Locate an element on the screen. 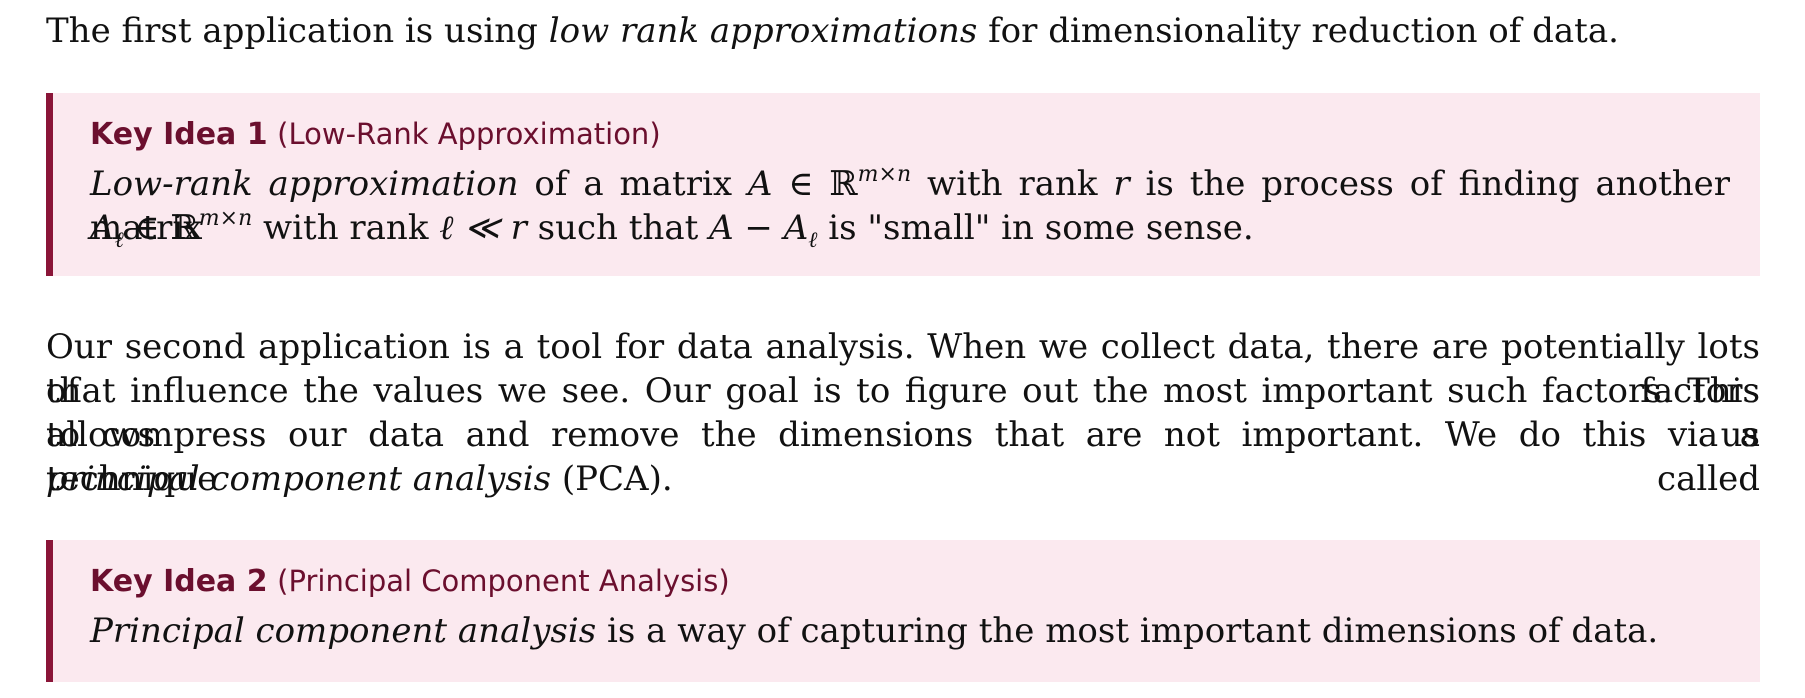 Image resolution: width=1805 pixels, height=698 pixels. key-idea-1-title: Key Idea 1 is located at coordinates (179, 134).